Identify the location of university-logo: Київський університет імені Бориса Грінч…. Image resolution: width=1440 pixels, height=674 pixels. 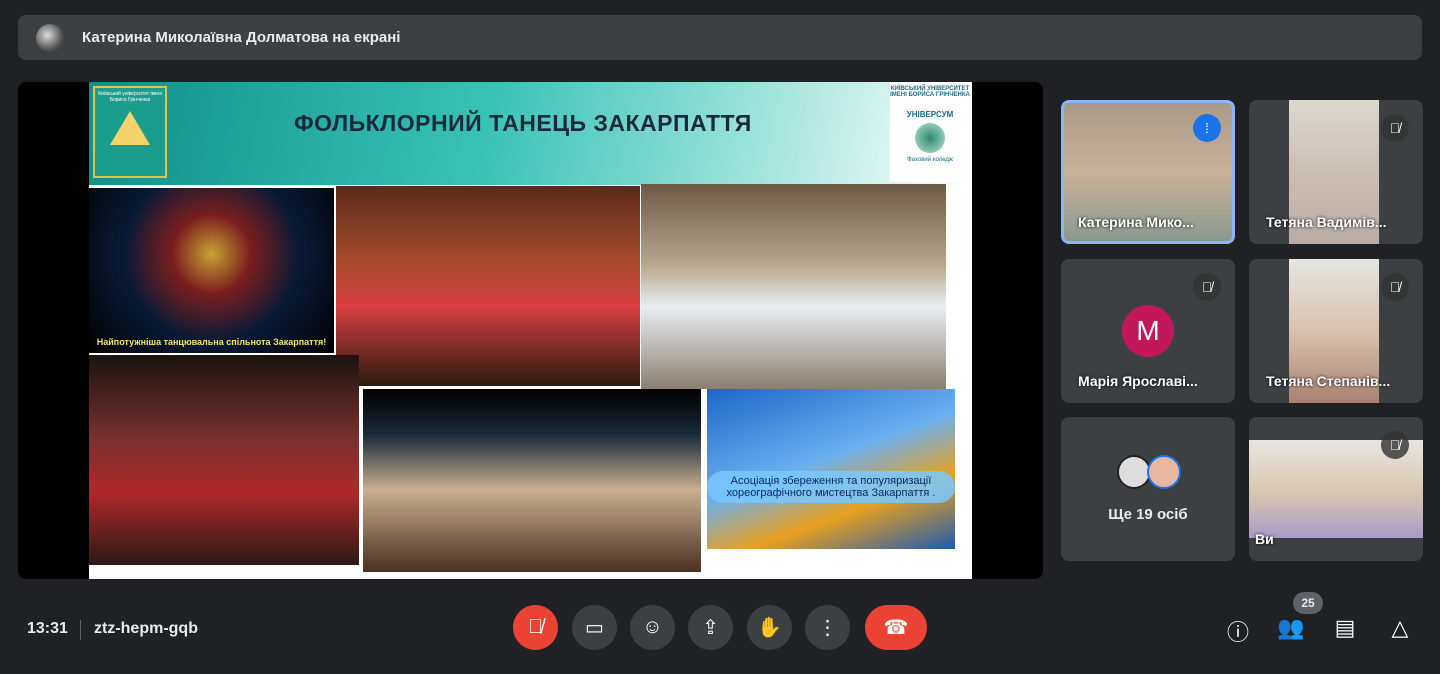
(130, 132).